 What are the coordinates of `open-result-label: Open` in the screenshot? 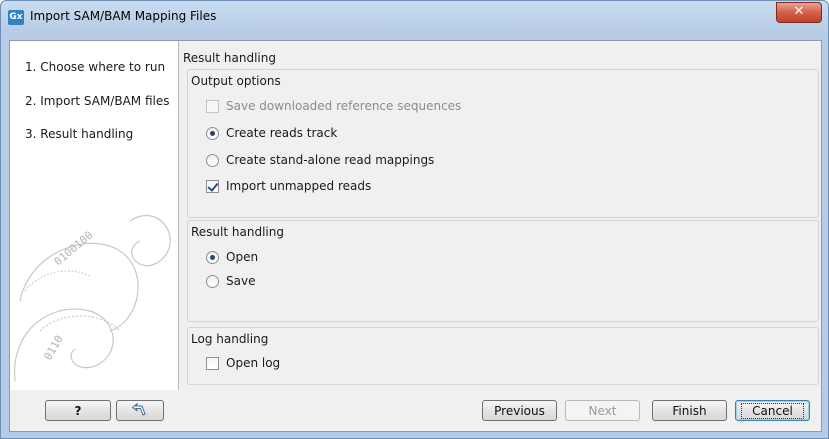 It's located at (242, 257).